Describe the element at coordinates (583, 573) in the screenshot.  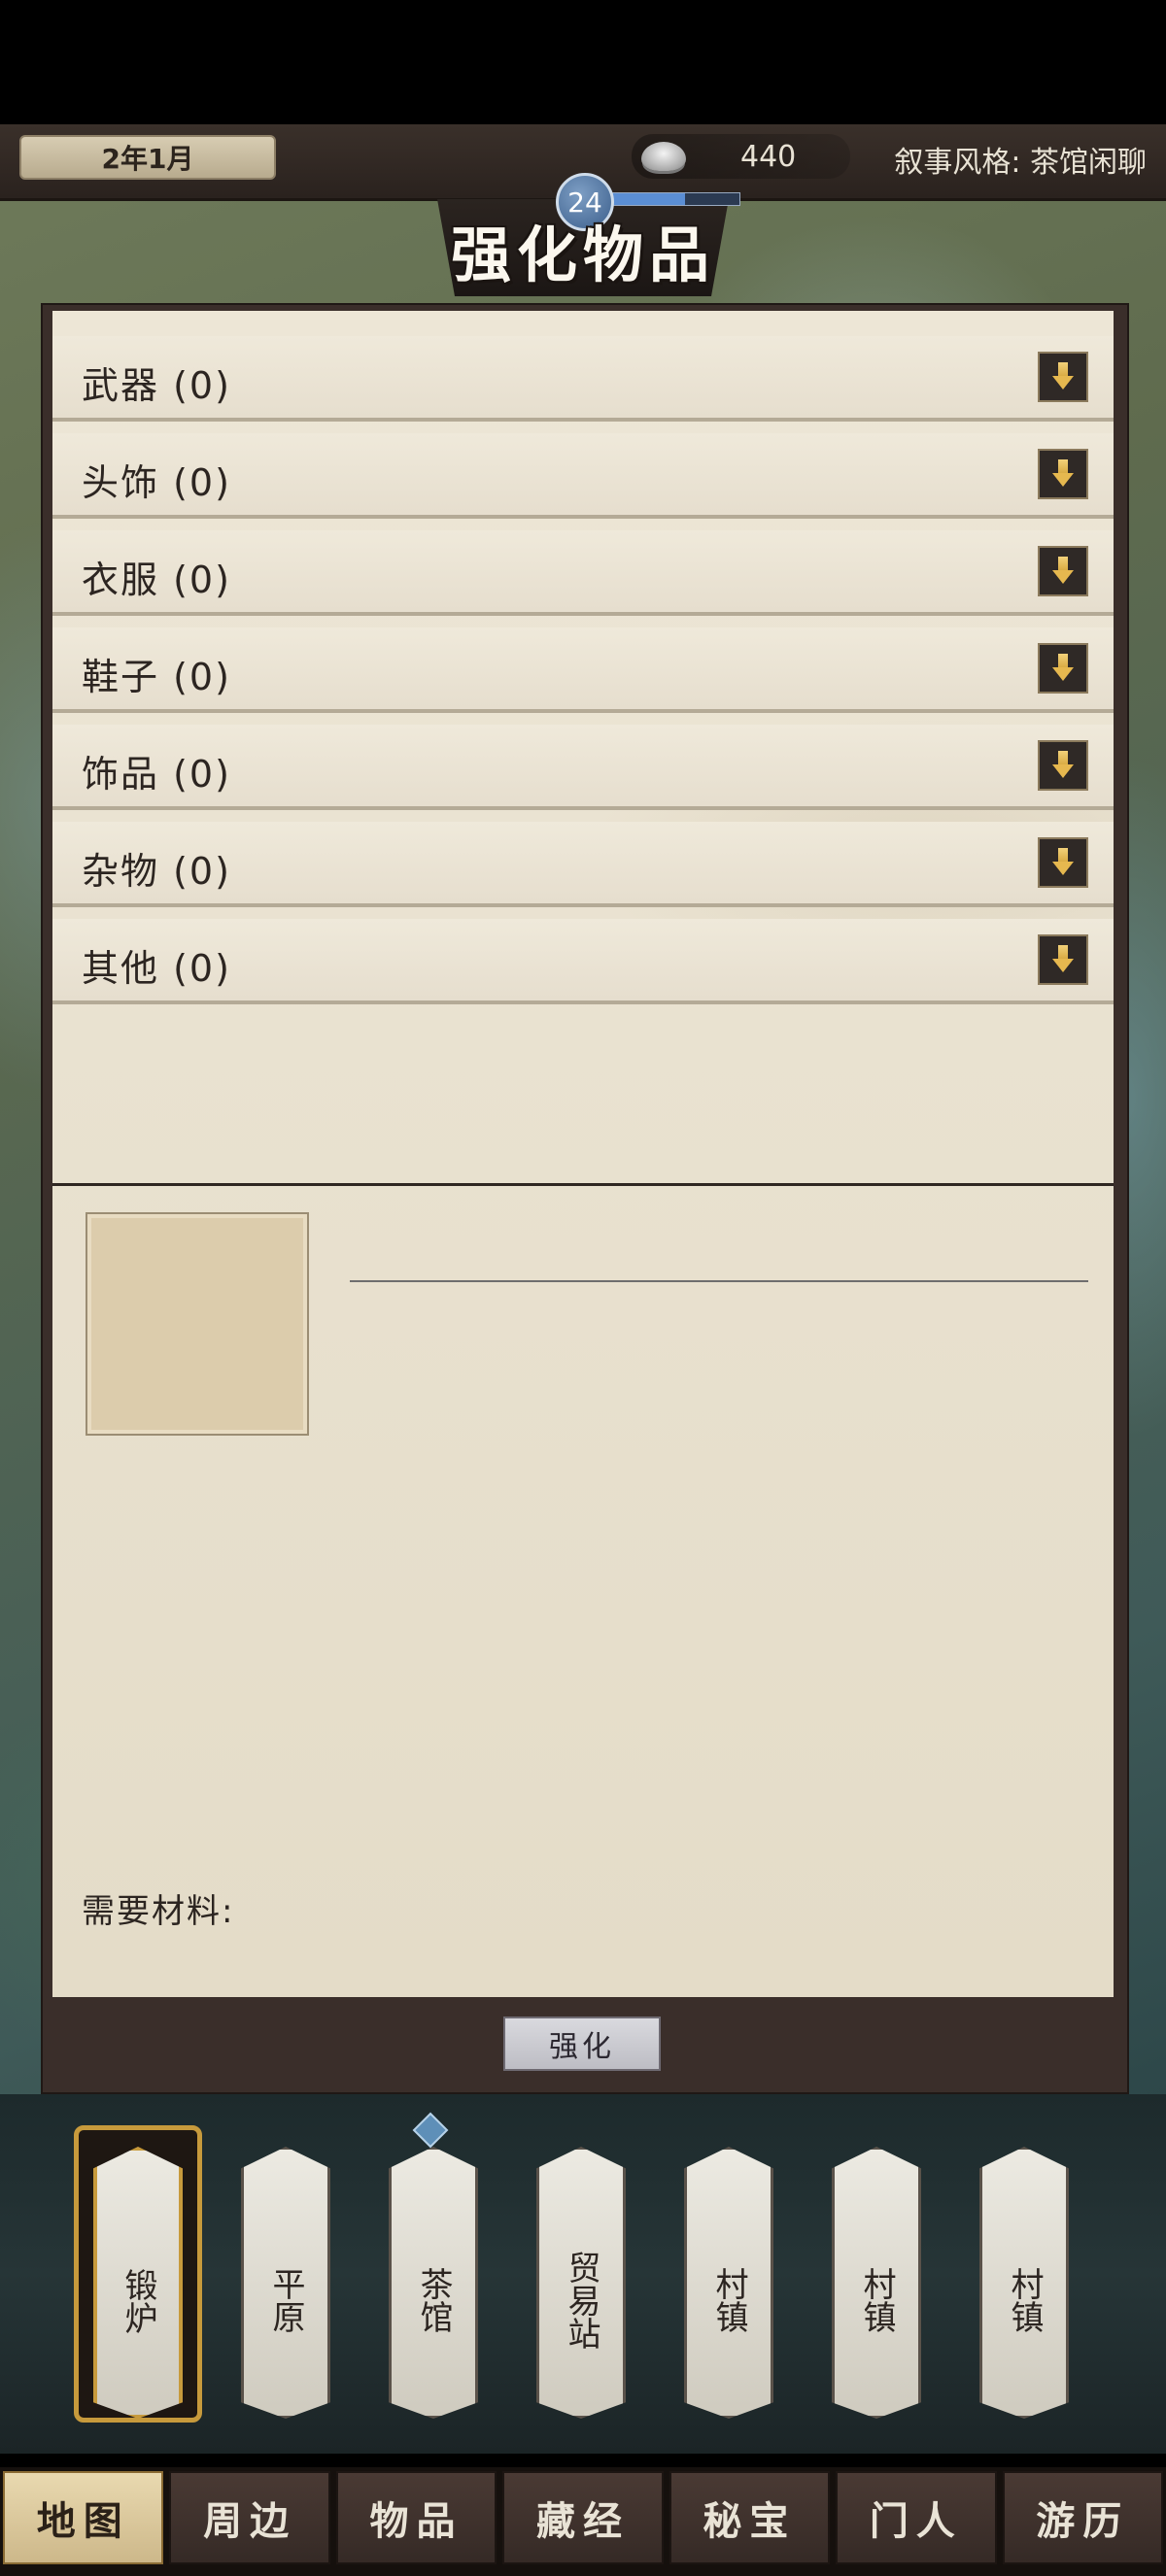
I see `category-row: 衣服 (0)` at that location.